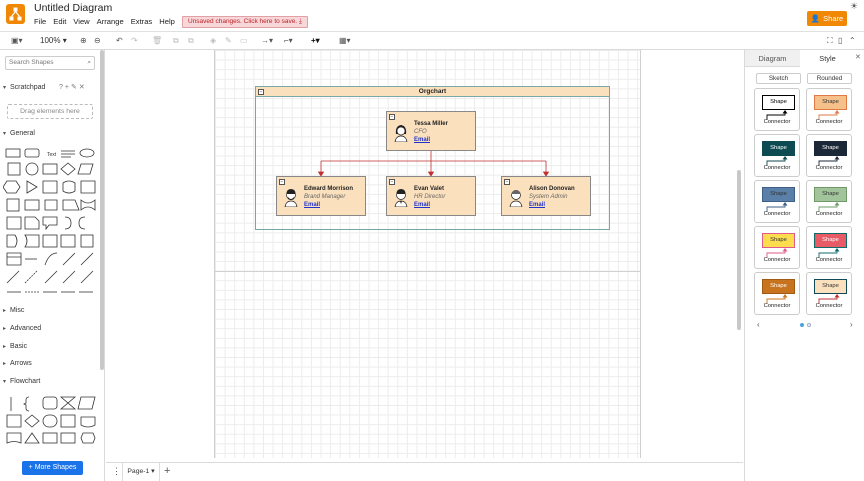 The width and height of the screenshot is (864, 481). Describe the element at coordinates (777, 293) in the screenshot. I see `style-card-9: Shape Connector` at that location.